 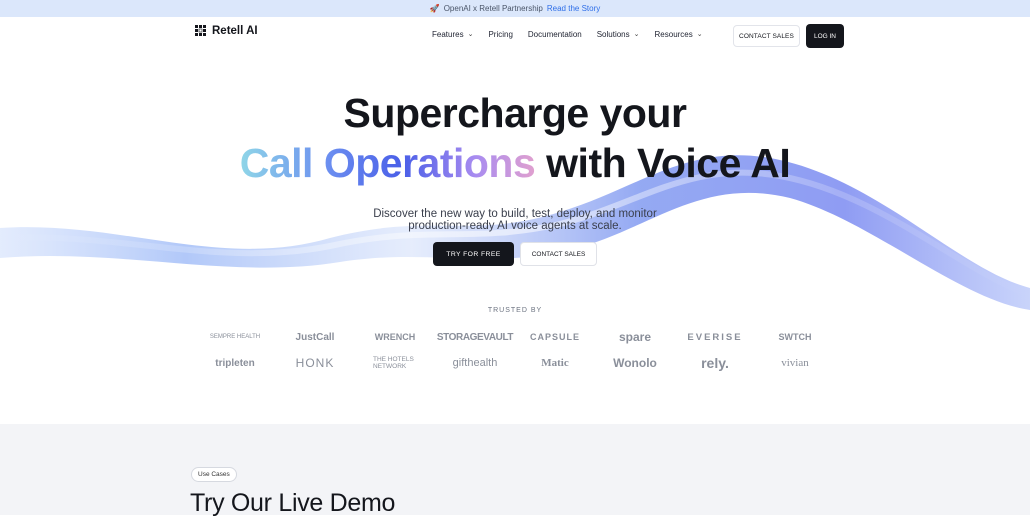 I want to click on headline-rest-text: with Voice AI, so click(x=663, y=163).